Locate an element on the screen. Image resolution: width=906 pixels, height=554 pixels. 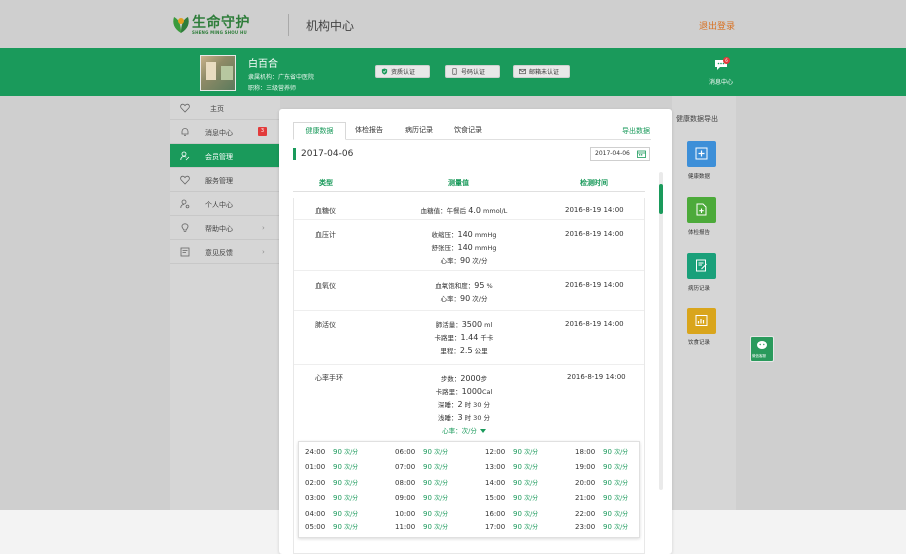
export-medical-record-button is located at coordinates (701, 266).